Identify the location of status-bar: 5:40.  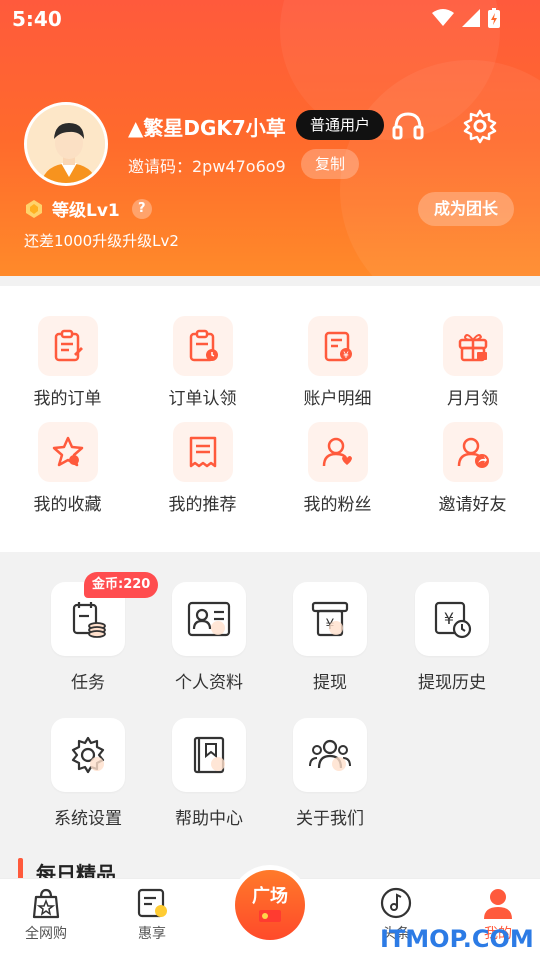
(270, 19).